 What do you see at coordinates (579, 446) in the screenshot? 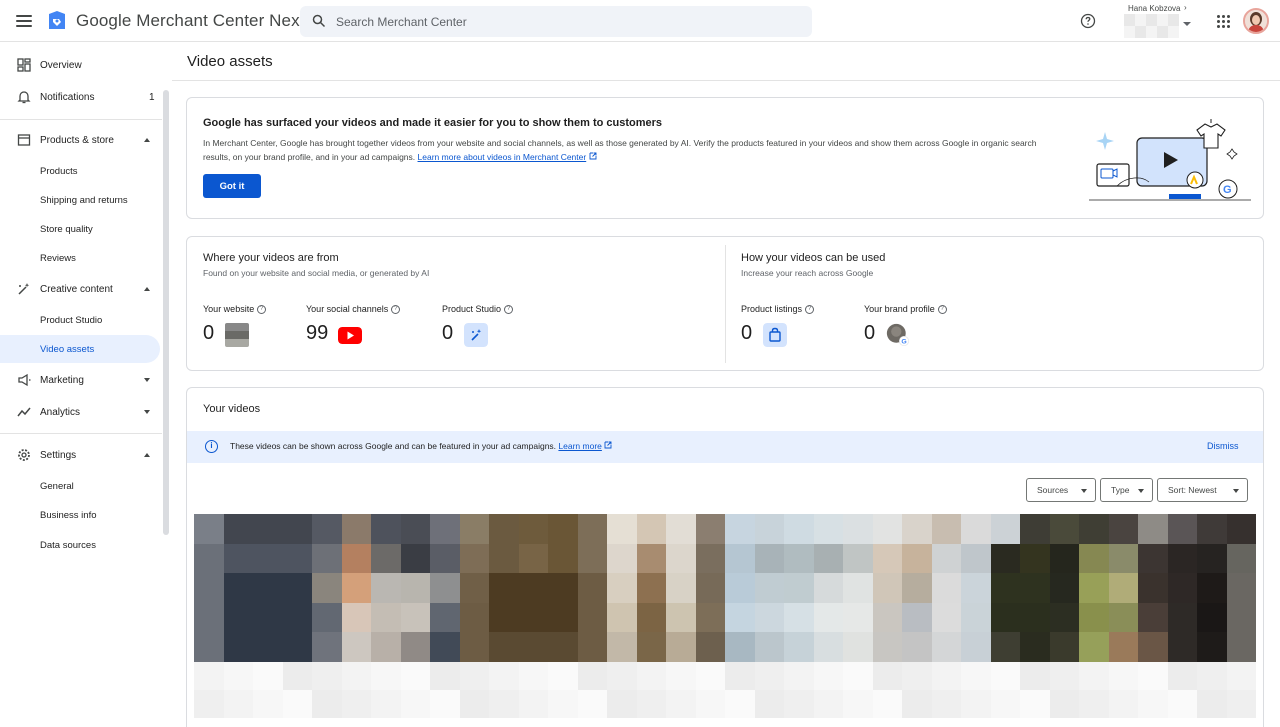
I see `learn-more-link: Learn more` at bounding box center [579, 446].